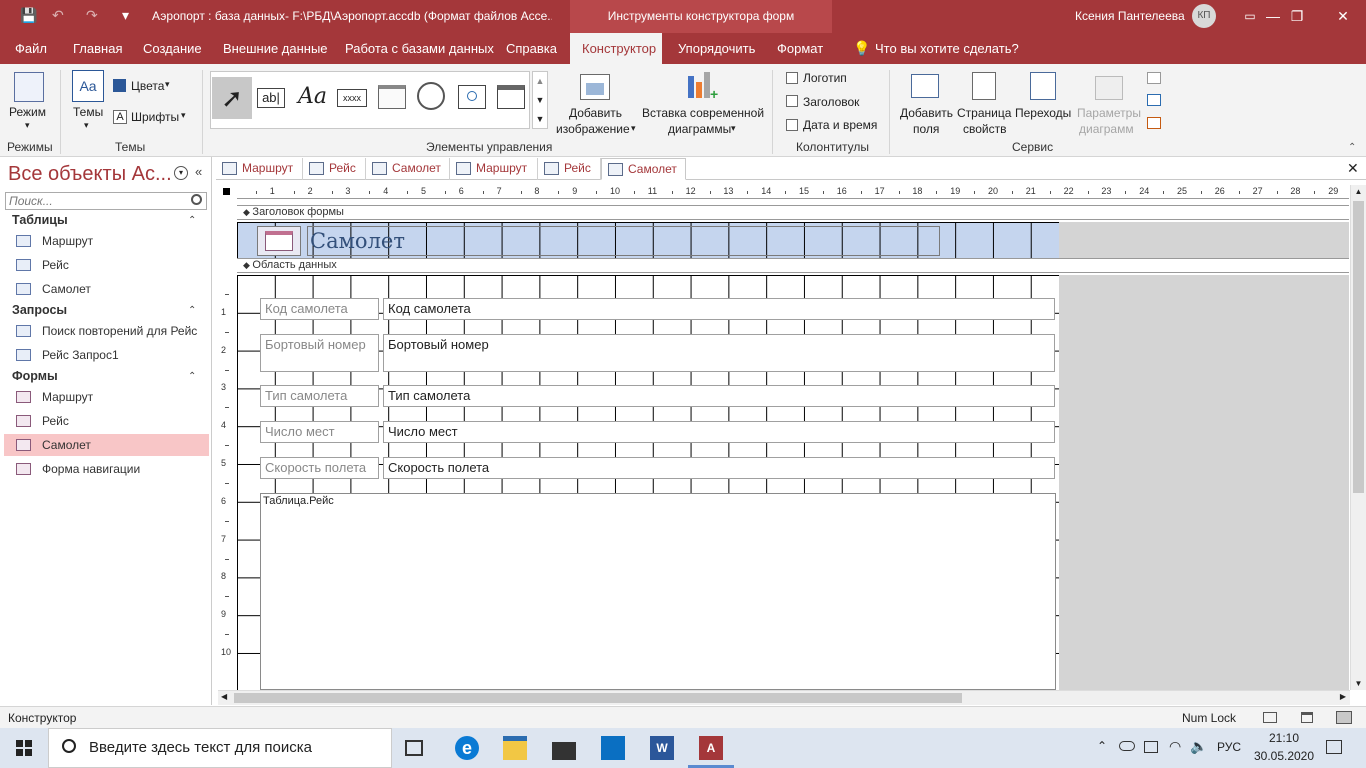  What do you see at coordinates (319, 353) in the screenshot?
I see `field-label: Бортовый номер` at bounding box center [319, 353].